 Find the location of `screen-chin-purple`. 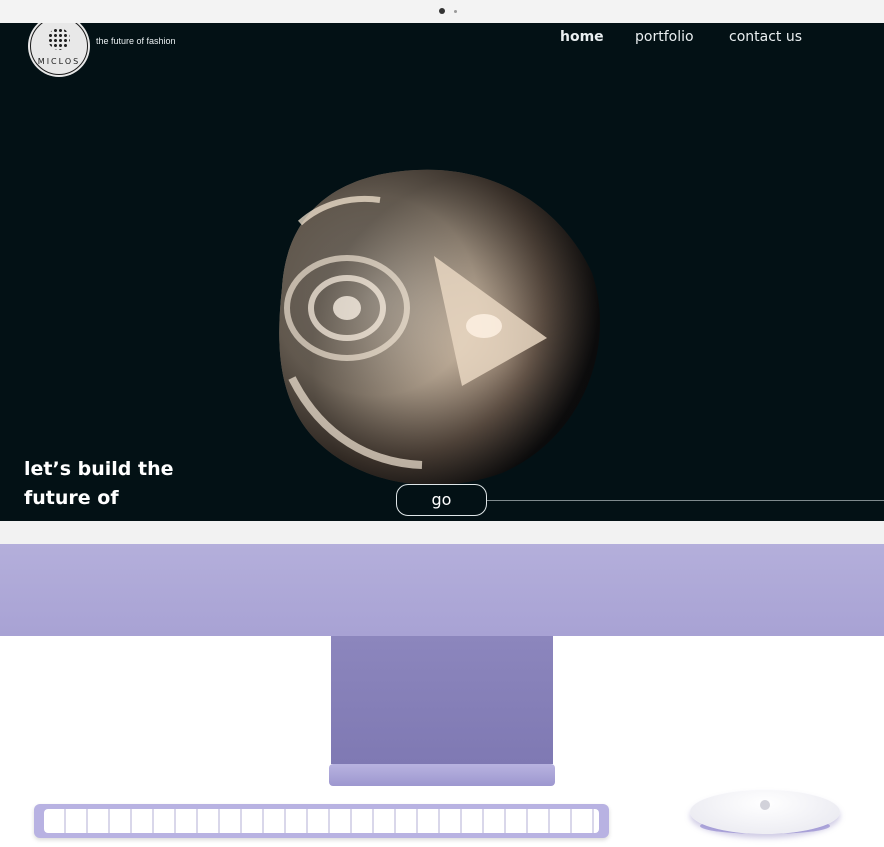

screen-chin-purple is located at coordinates (442, 590).